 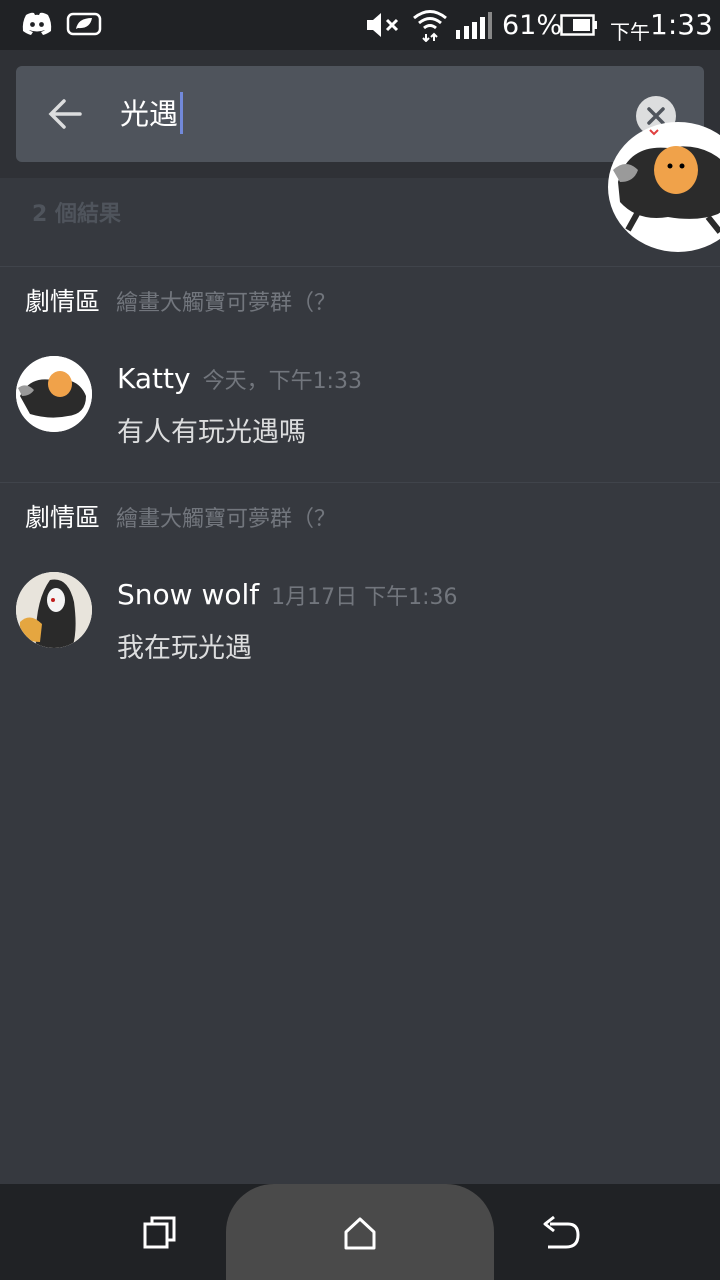 I want to click on system-nav-bar, so click(x=360, y=1232).